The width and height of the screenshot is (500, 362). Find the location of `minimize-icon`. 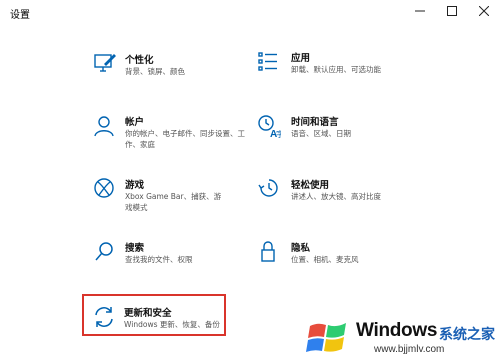

minimize-icon is located at coordinates (420, 11).